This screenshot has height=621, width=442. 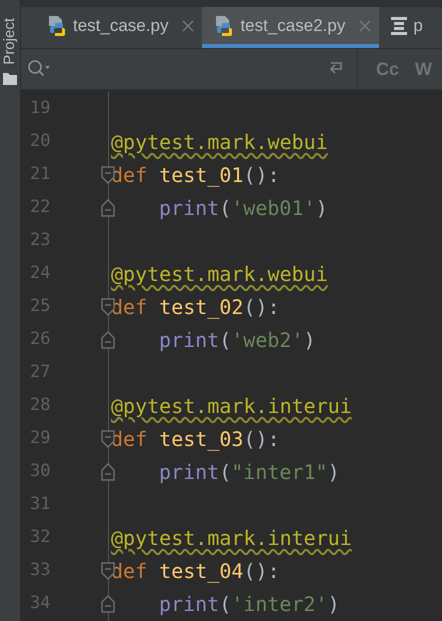 What do you see at coordinates (40, 504) in the screenshot?
I see `line-number: 31` at bounding box center [40, 504].